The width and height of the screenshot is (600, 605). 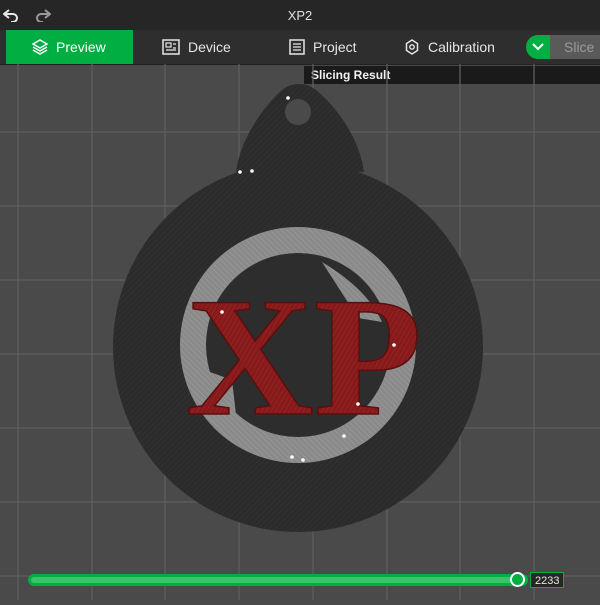 What do you see at coordinates (300, 128) in the screenshot?
I see `keychain-tab` at bounding box center [300, 128].